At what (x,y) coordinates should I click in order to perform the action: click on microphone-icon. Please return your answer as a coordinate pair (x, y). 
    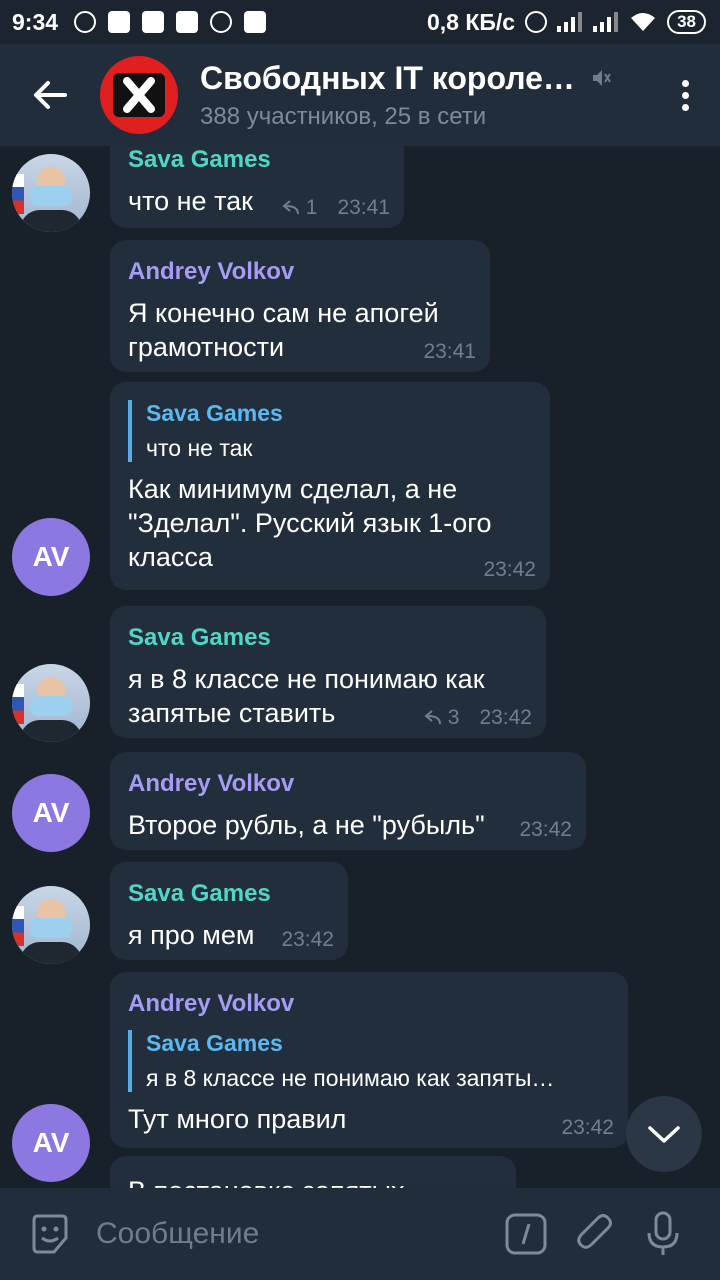
    Looking at the image, I should click on (663, 1234).